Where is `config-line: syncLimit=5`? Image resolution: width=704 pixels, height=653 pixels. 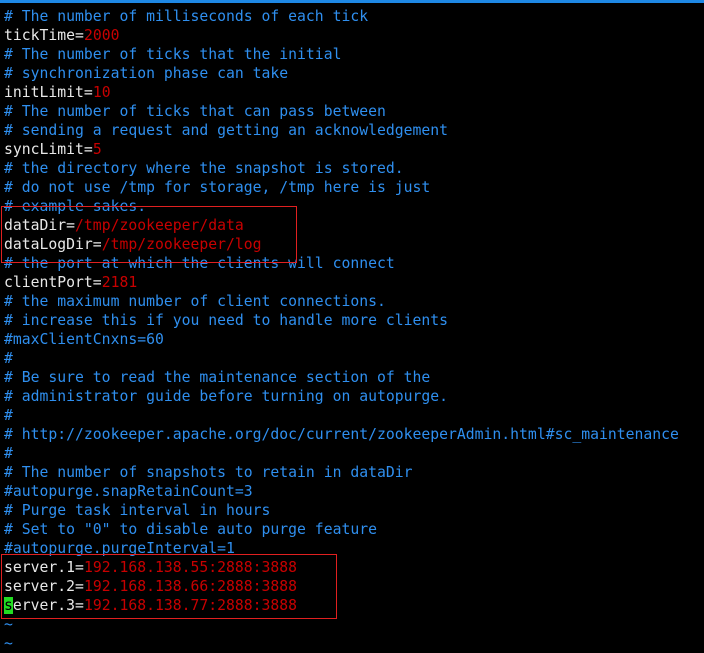
config-line: syncLimit=5 is located at coordinates (341, 149).